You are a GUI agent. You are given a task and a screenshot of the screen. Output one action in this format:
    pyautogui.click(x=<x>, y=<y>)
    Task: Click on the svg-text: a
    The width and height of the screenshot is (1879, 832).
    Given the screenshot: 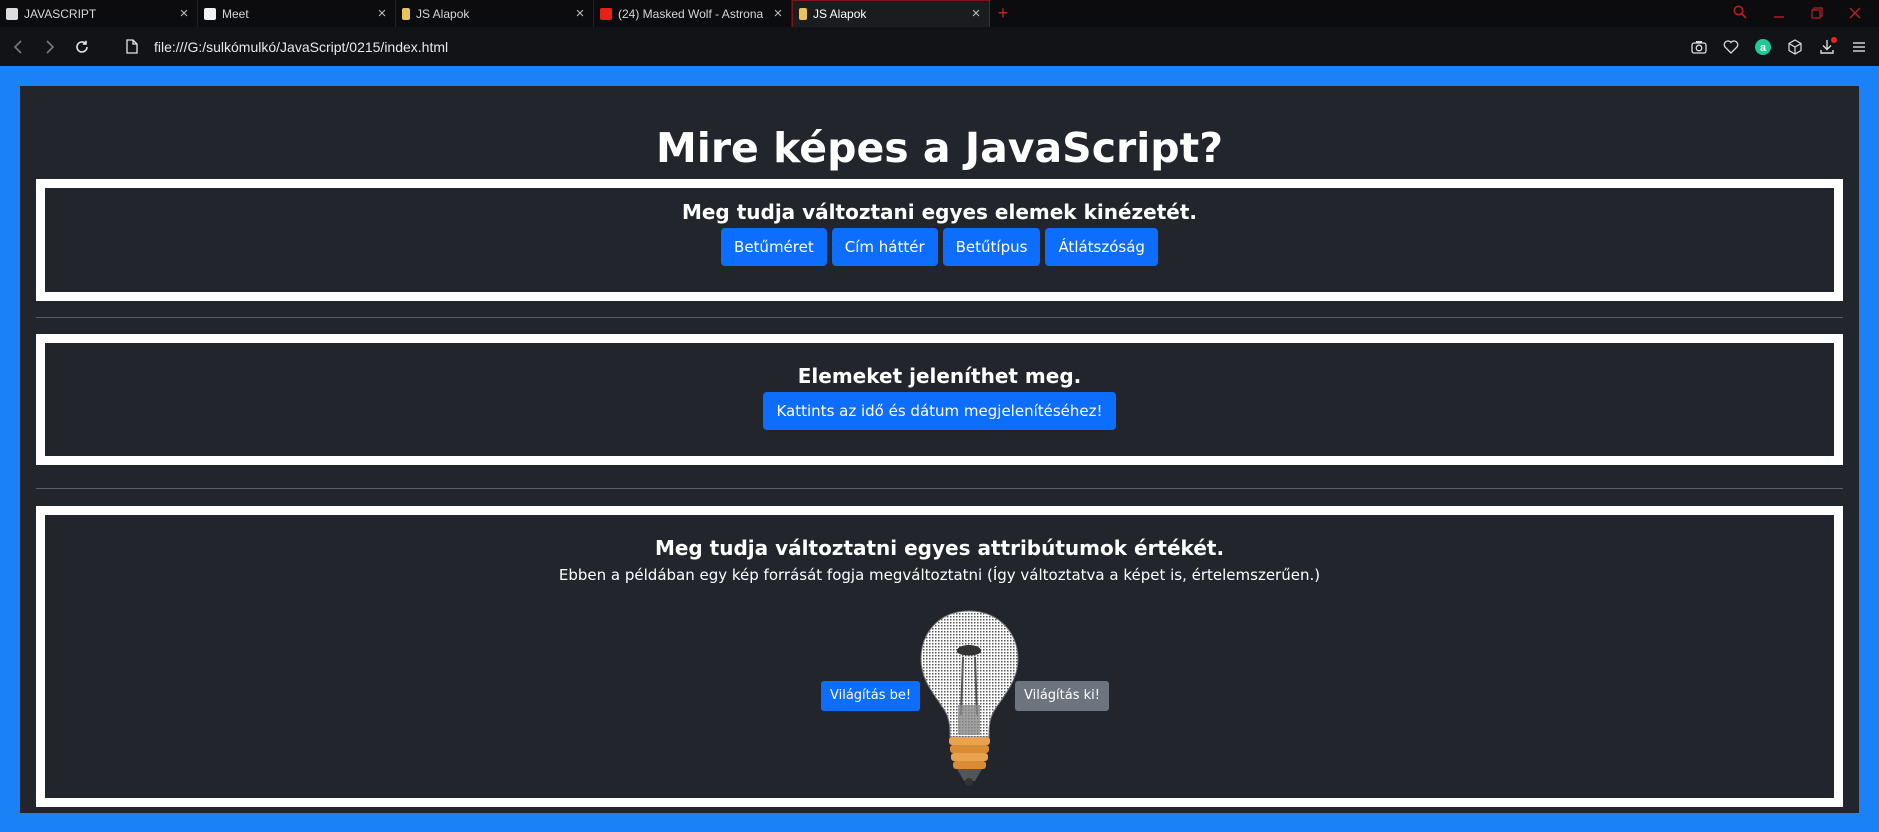 What is the action you would take?
    pyautogui.click(x=1763, y=48)
    